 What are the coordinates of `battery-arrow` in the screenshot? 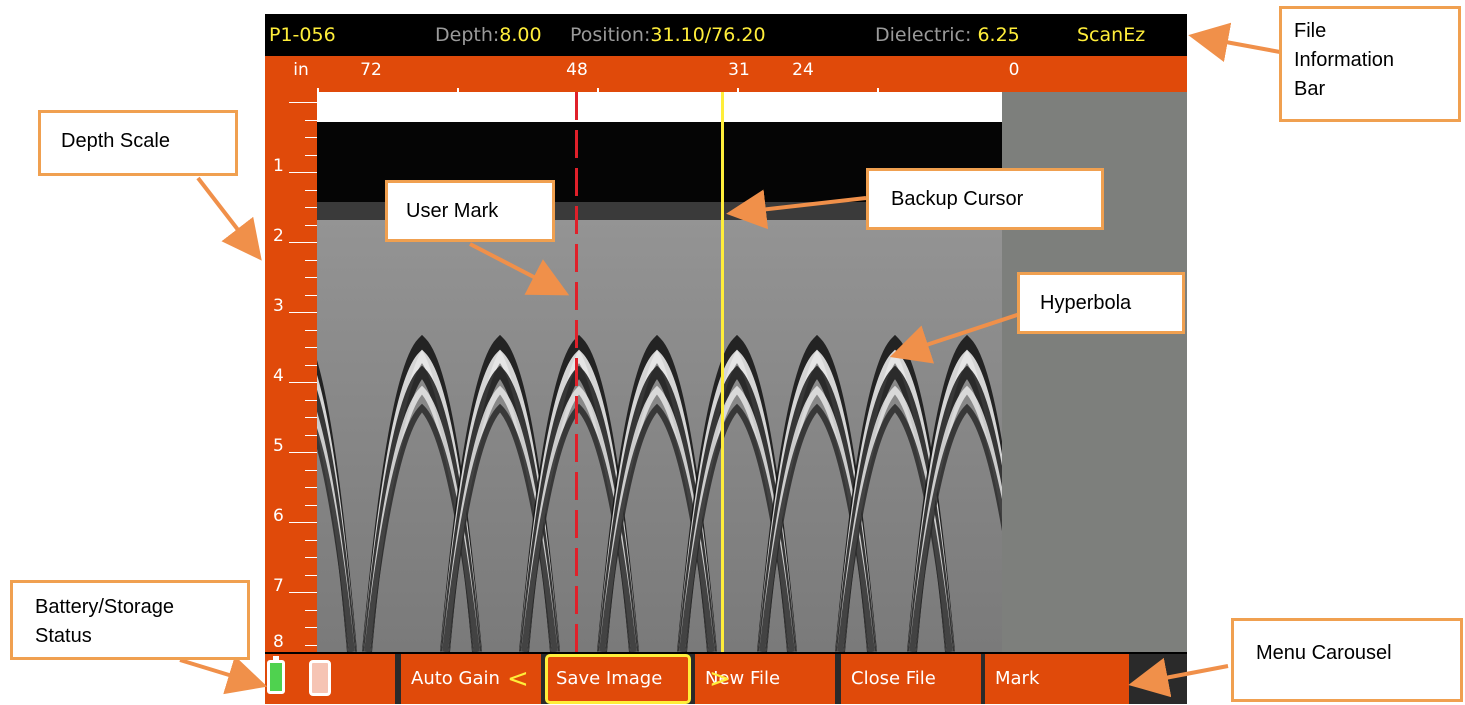 It's located at (223, 675).